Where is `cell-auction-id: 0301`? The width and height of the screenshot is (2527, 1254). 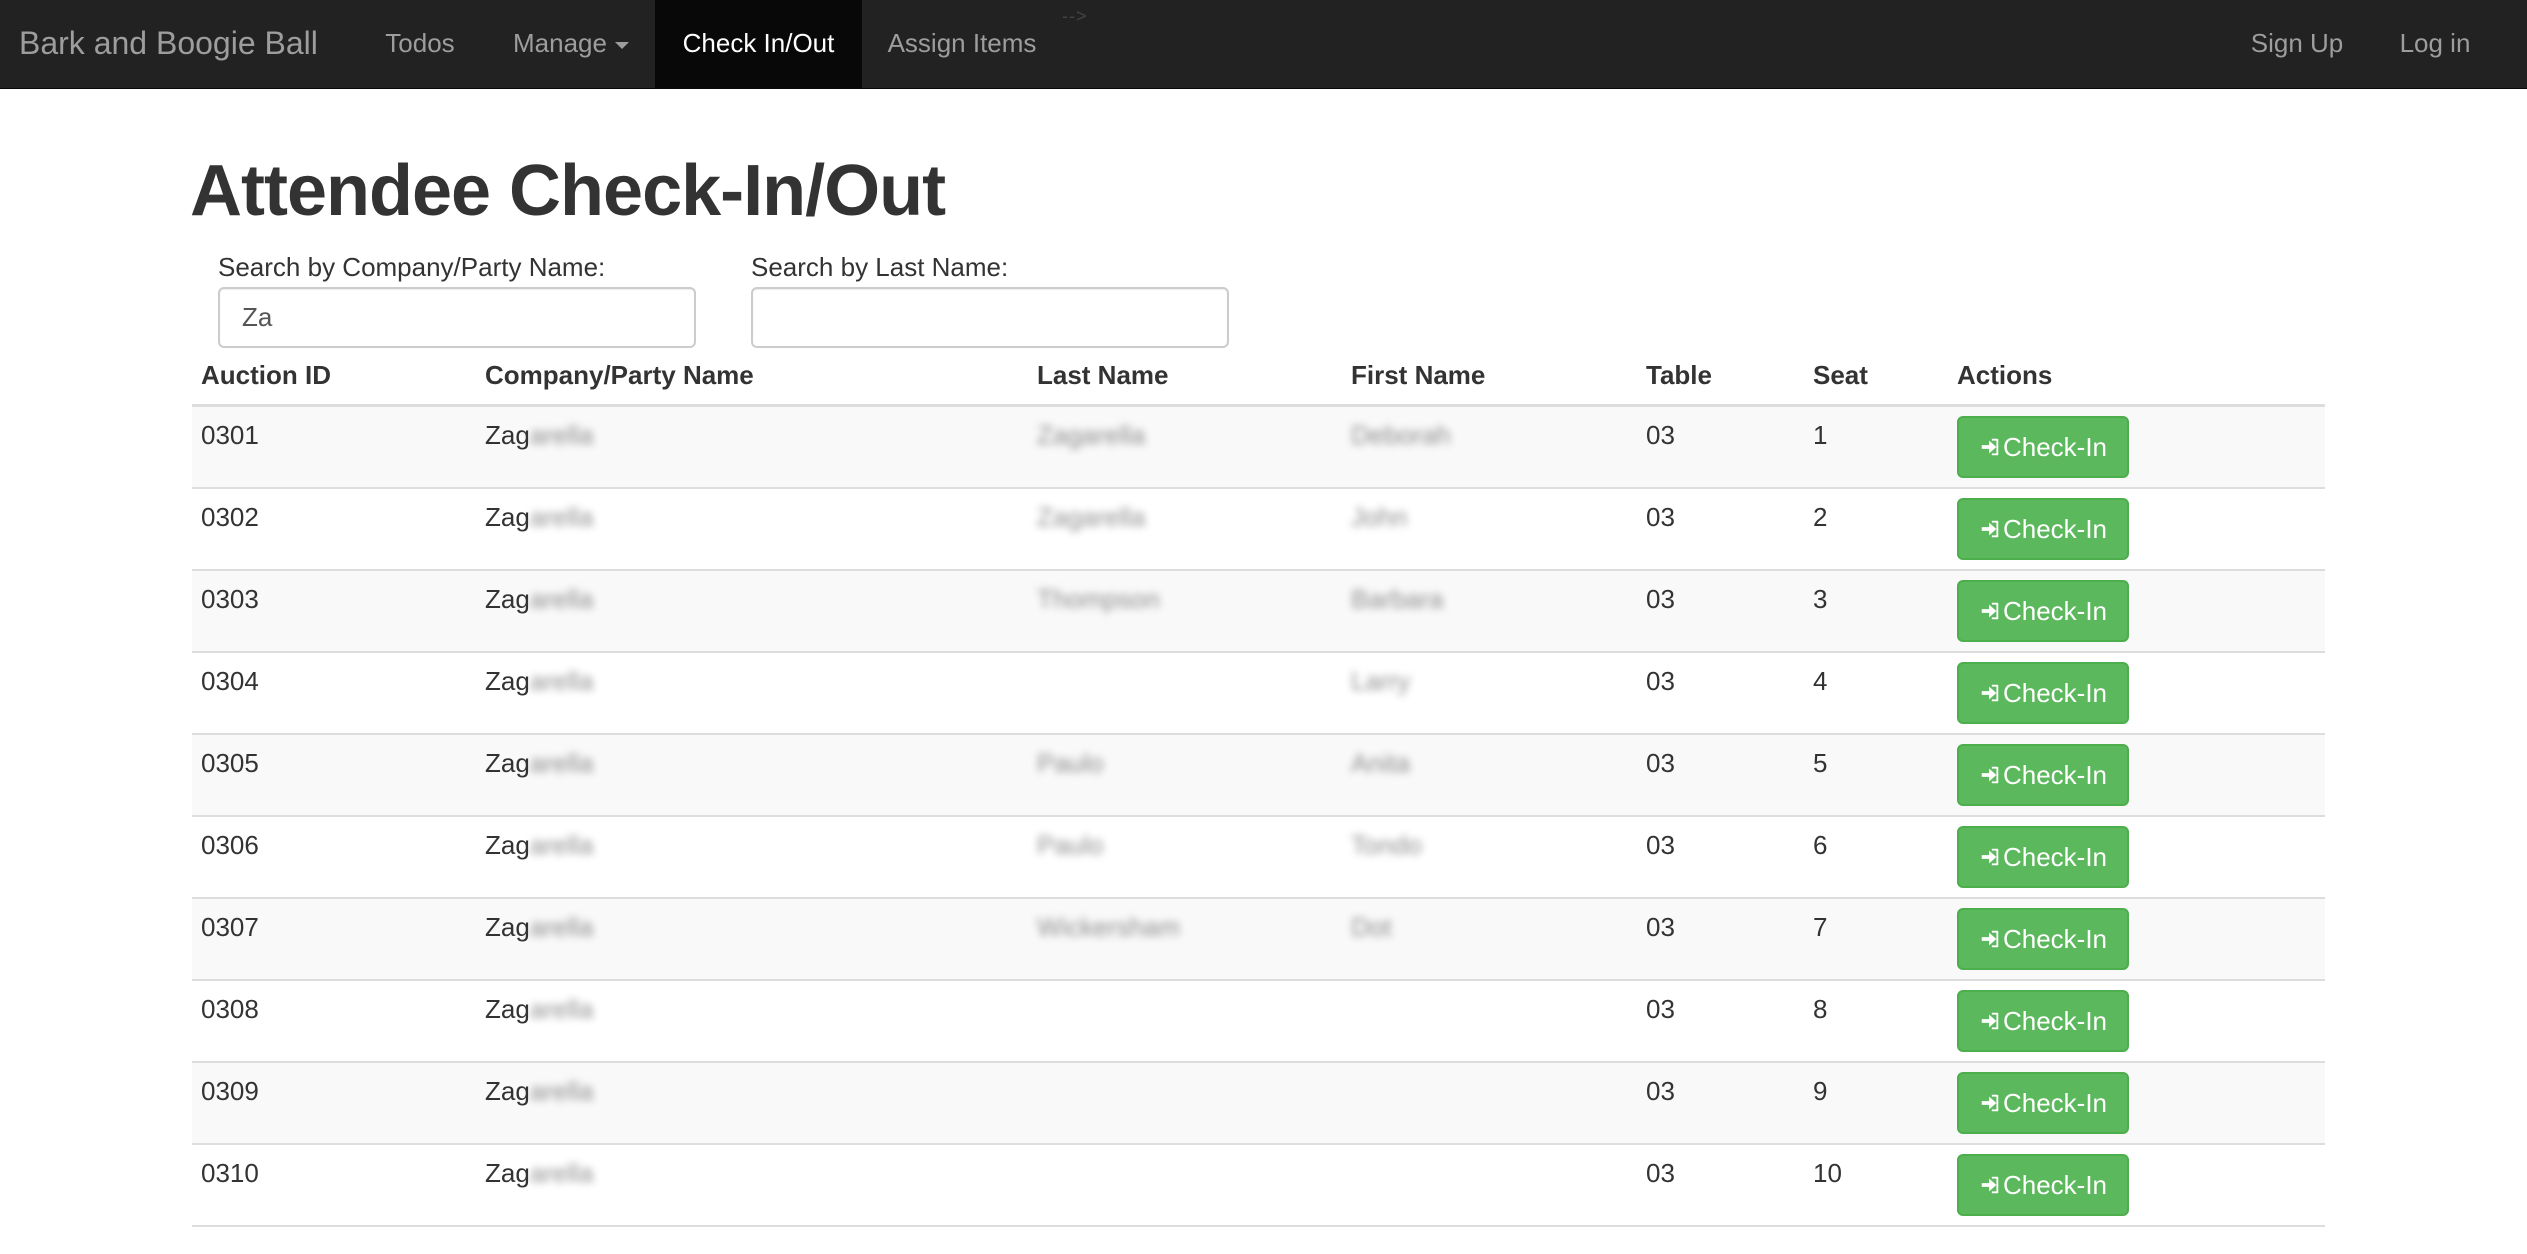
cell-auction-id: 0301 is located at coordinates (230, 435).